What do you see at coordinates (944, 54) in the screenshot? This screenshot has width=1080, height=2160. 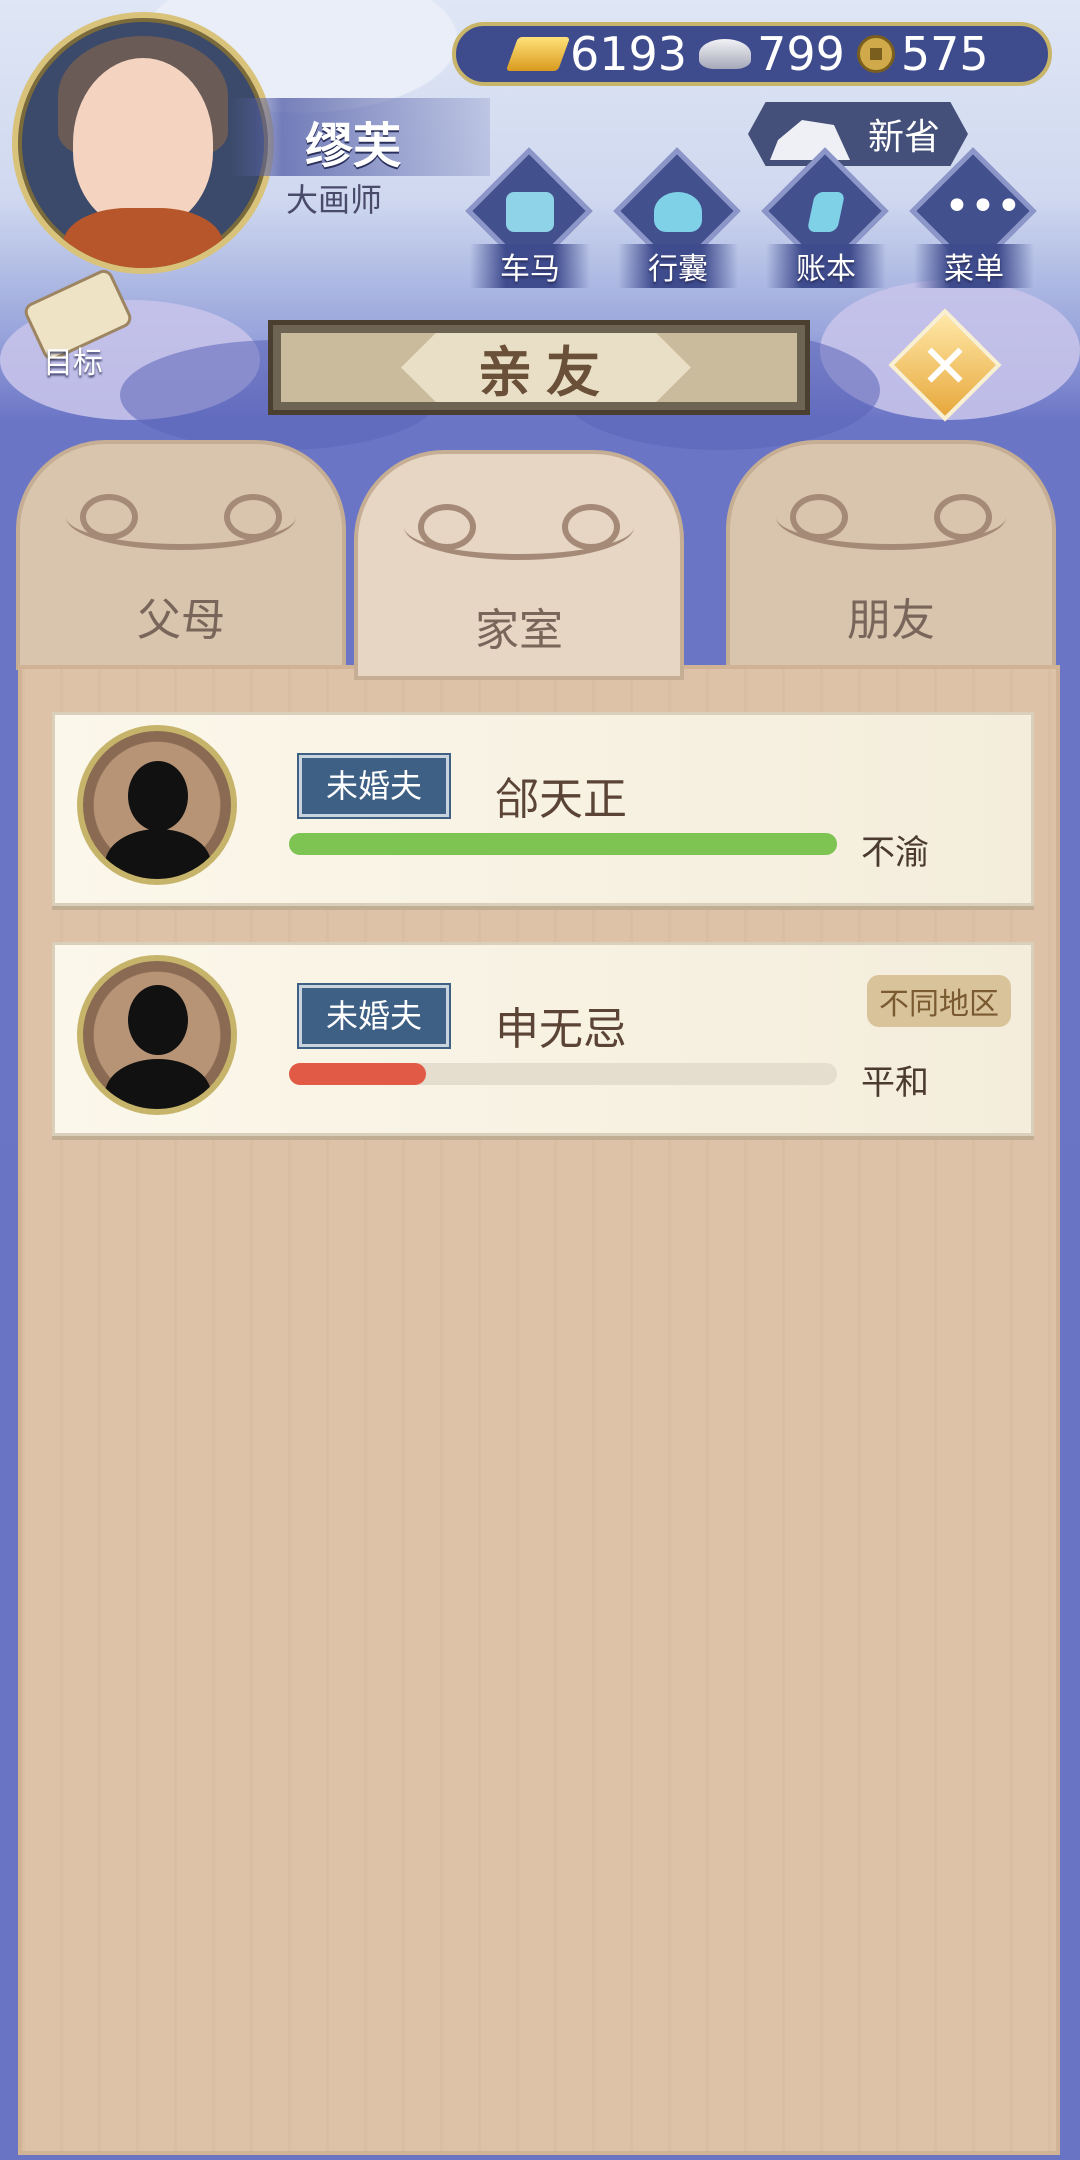 I see `coin-amount: 575` at bounding box center [944, 54].